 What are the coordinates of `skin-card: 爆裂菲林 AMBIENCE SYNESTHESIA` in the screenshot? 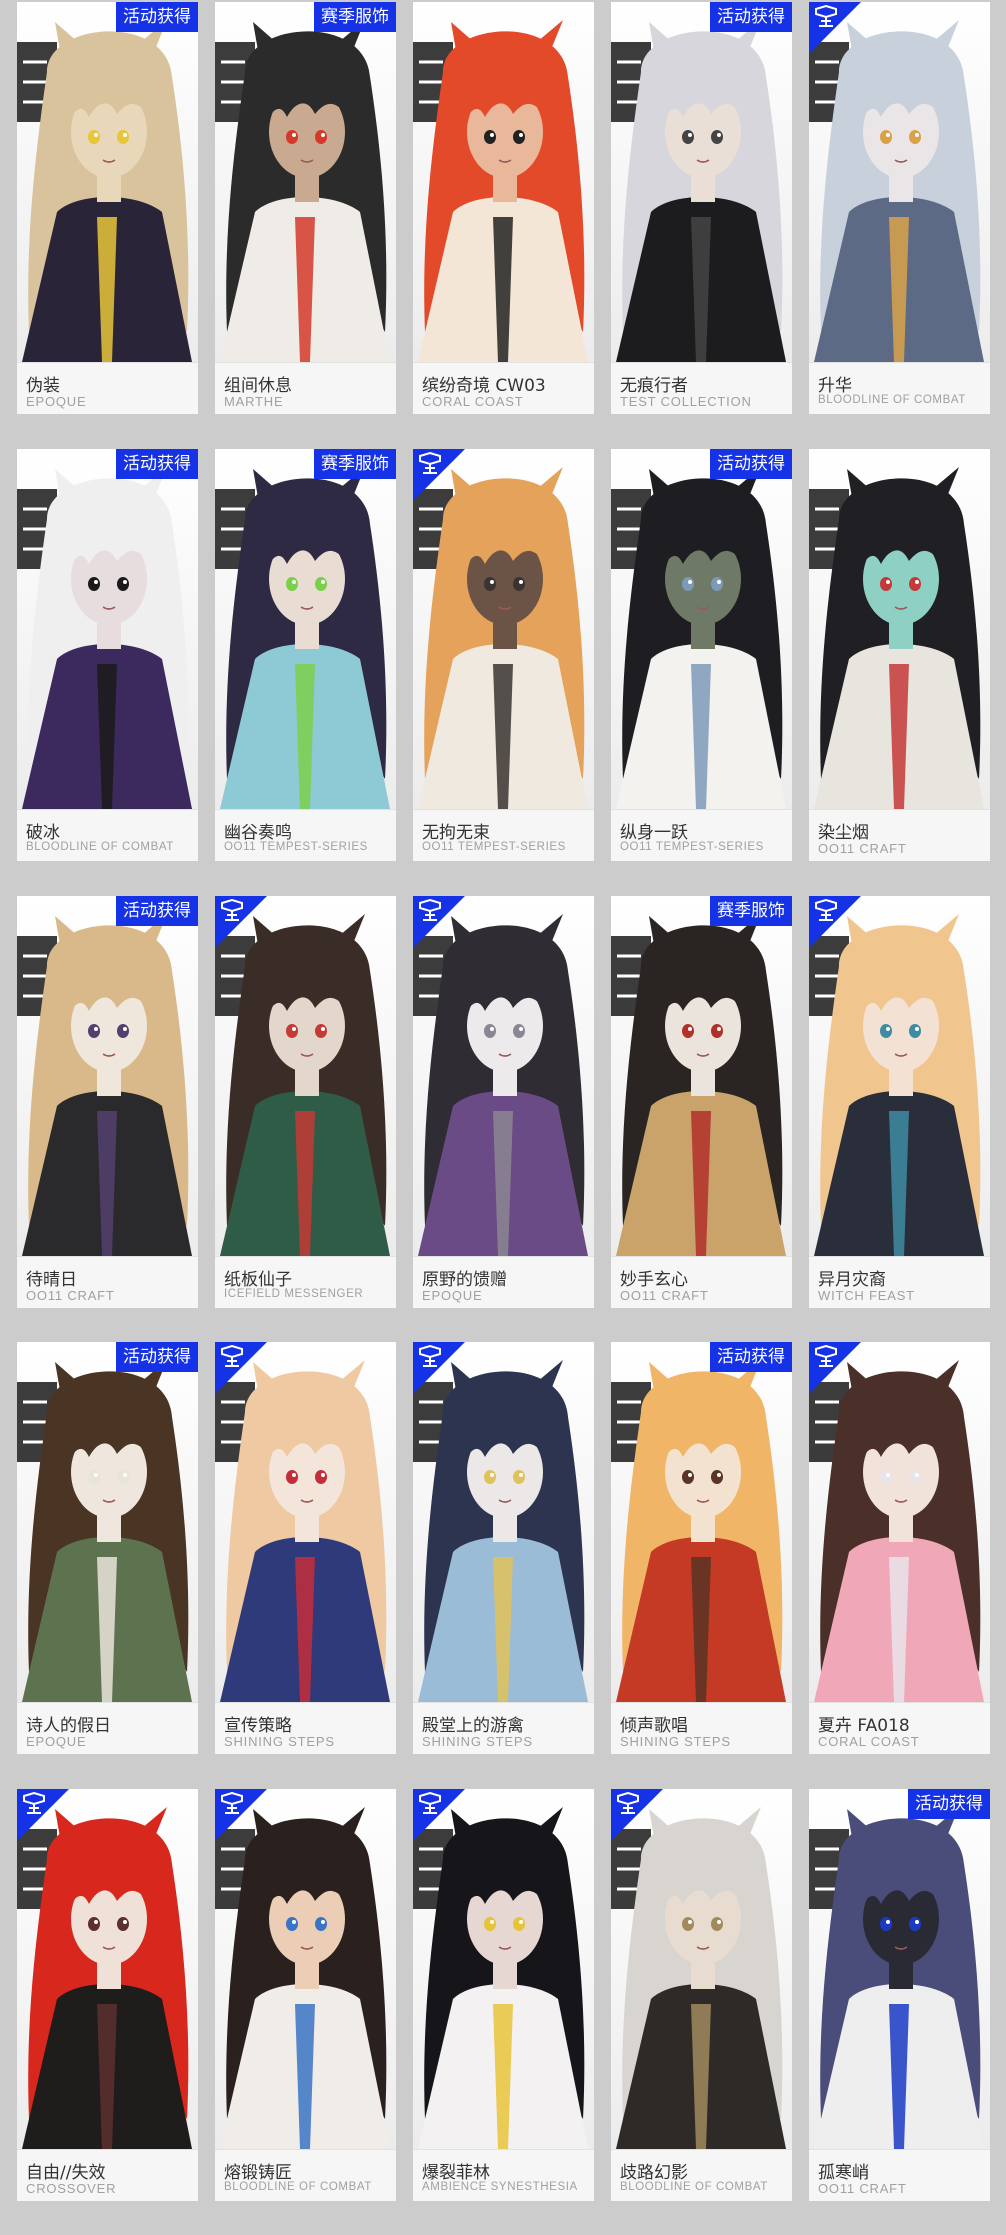 It's located at (503, 1995).